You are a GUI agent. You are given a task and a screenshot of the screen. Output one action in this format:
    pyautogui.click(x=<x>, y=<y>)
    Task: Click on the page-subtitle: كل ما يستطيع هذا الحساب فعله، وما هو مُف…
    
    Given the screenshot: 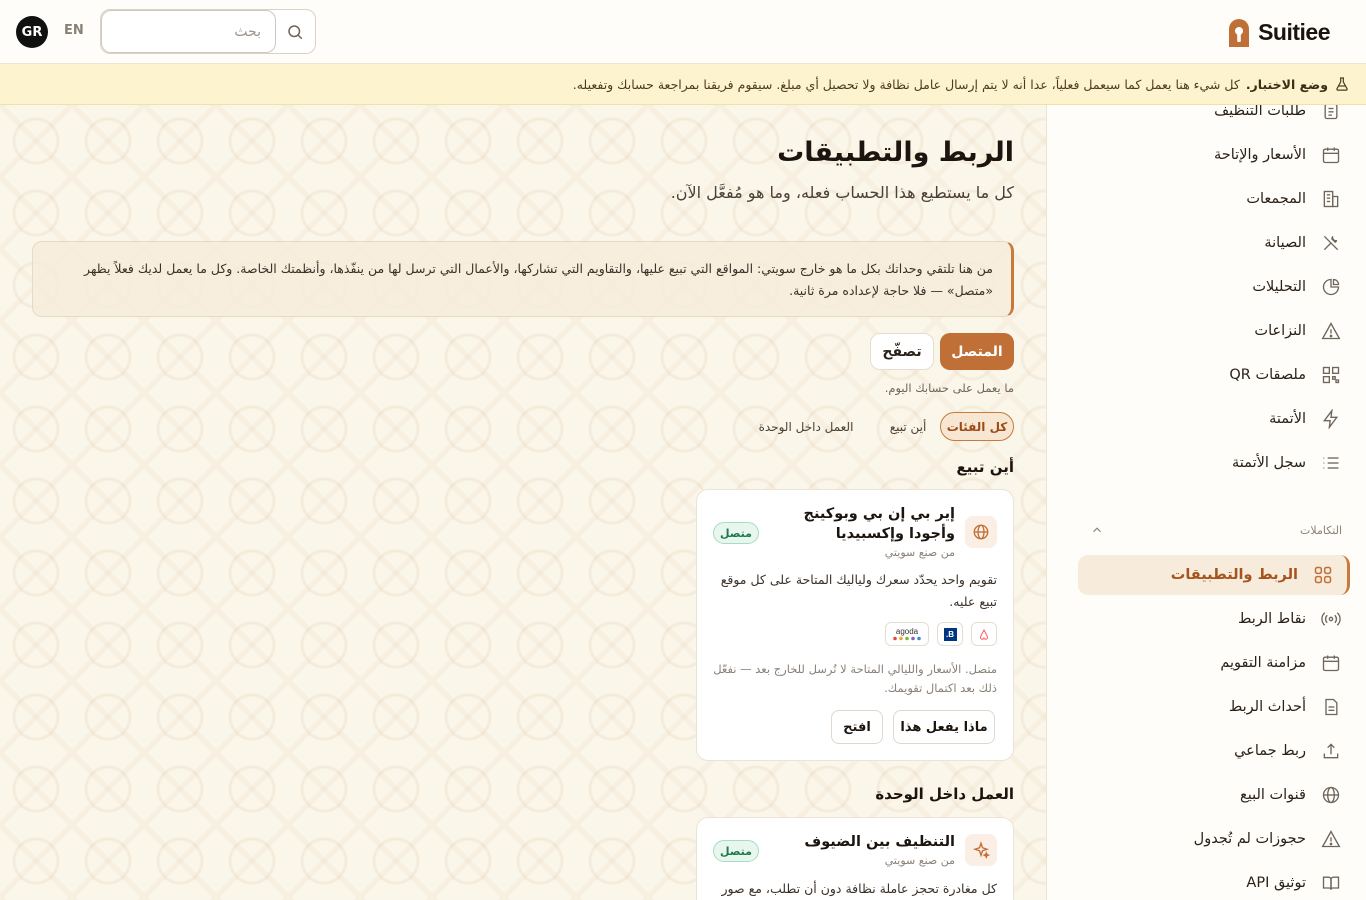 What is the action you would take?
    pyautogui.click(x=842, y=192)
    